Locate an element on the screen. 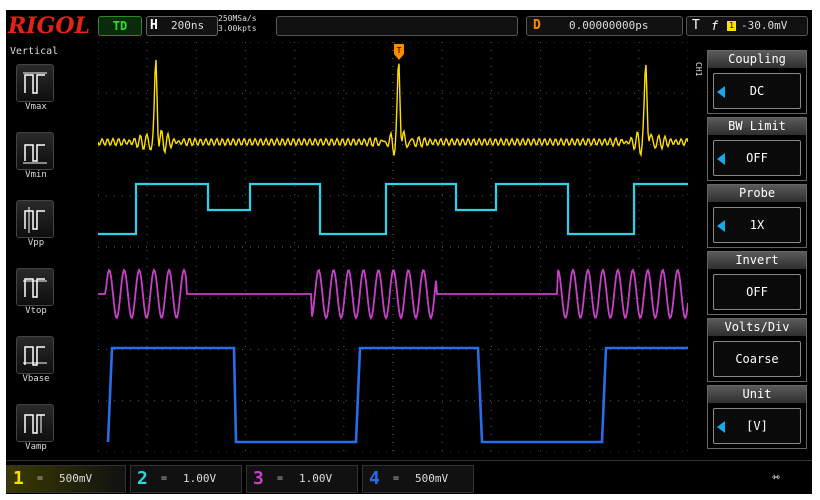 The image size is (820, 500). unit-menu-item: Unit [V] is located at coordinates (757, 417).